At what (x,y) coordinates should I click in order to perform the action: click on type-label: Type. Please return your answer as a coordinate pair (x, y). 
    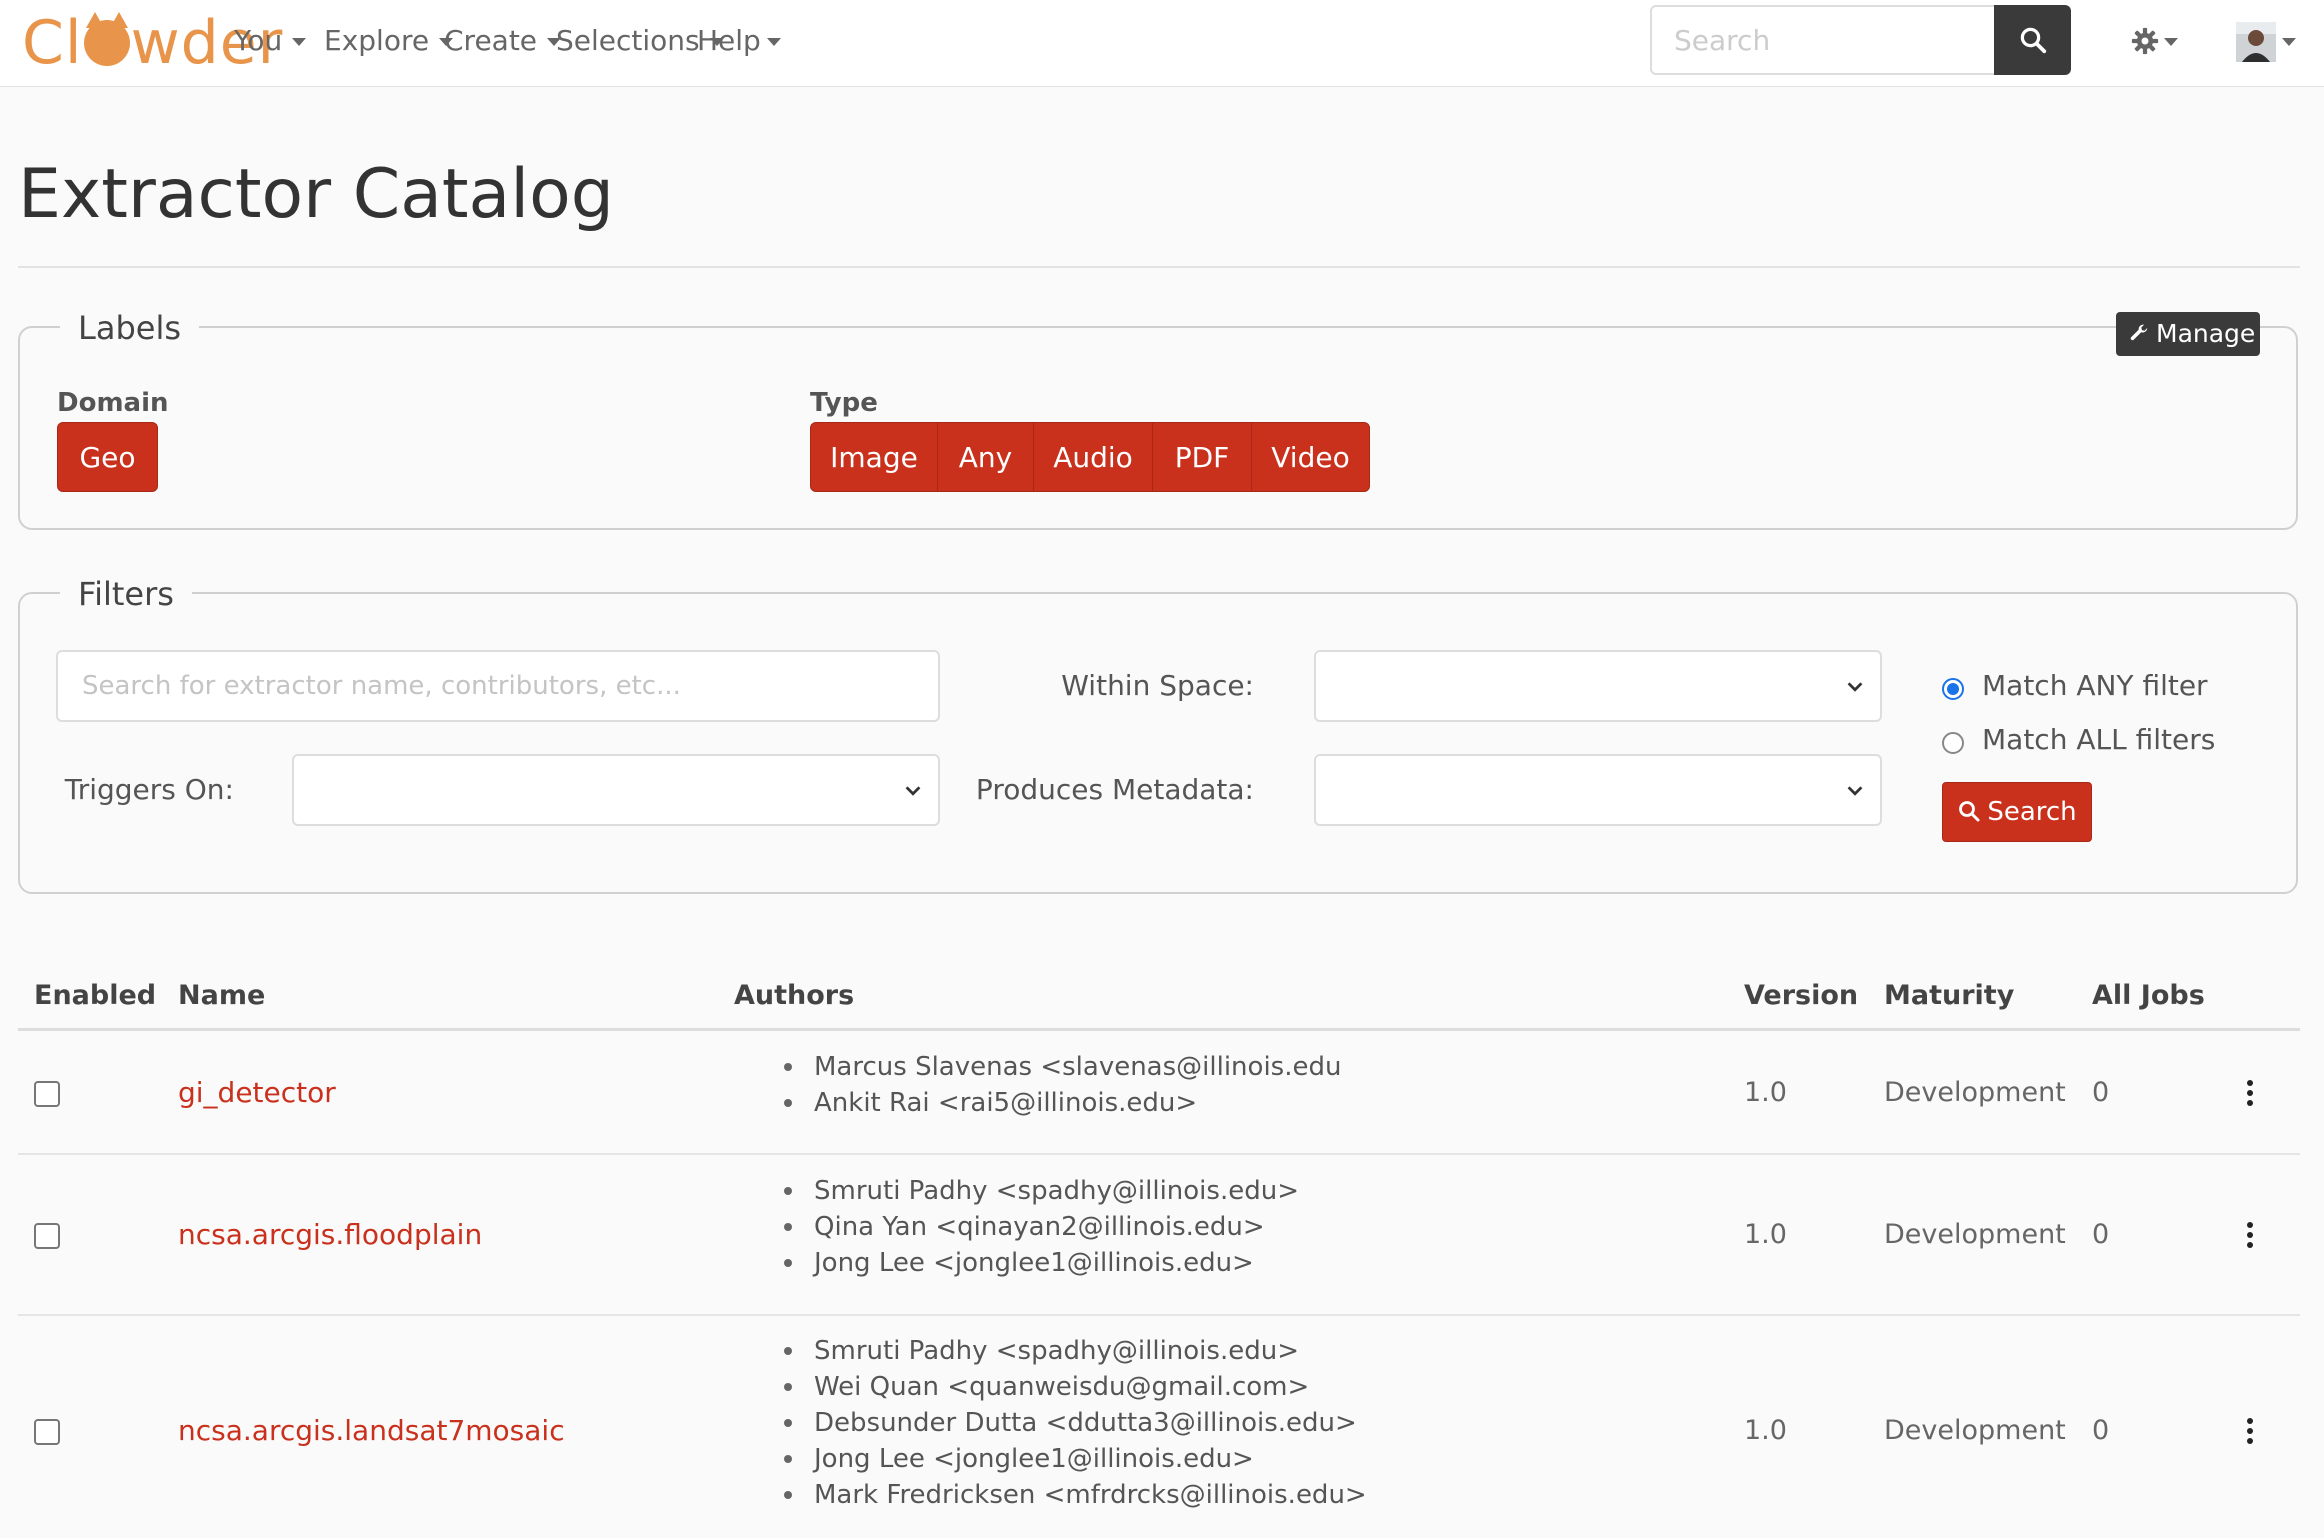
    Looking at the image, I should click on (844, 403).